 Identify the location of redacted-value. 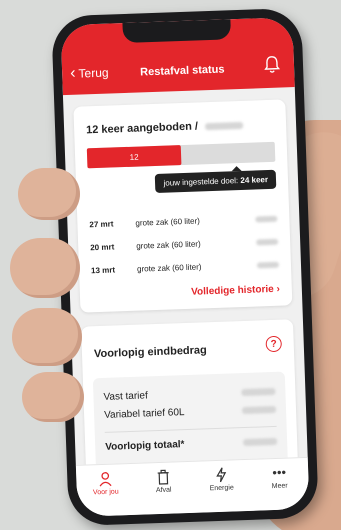
(224, 125).